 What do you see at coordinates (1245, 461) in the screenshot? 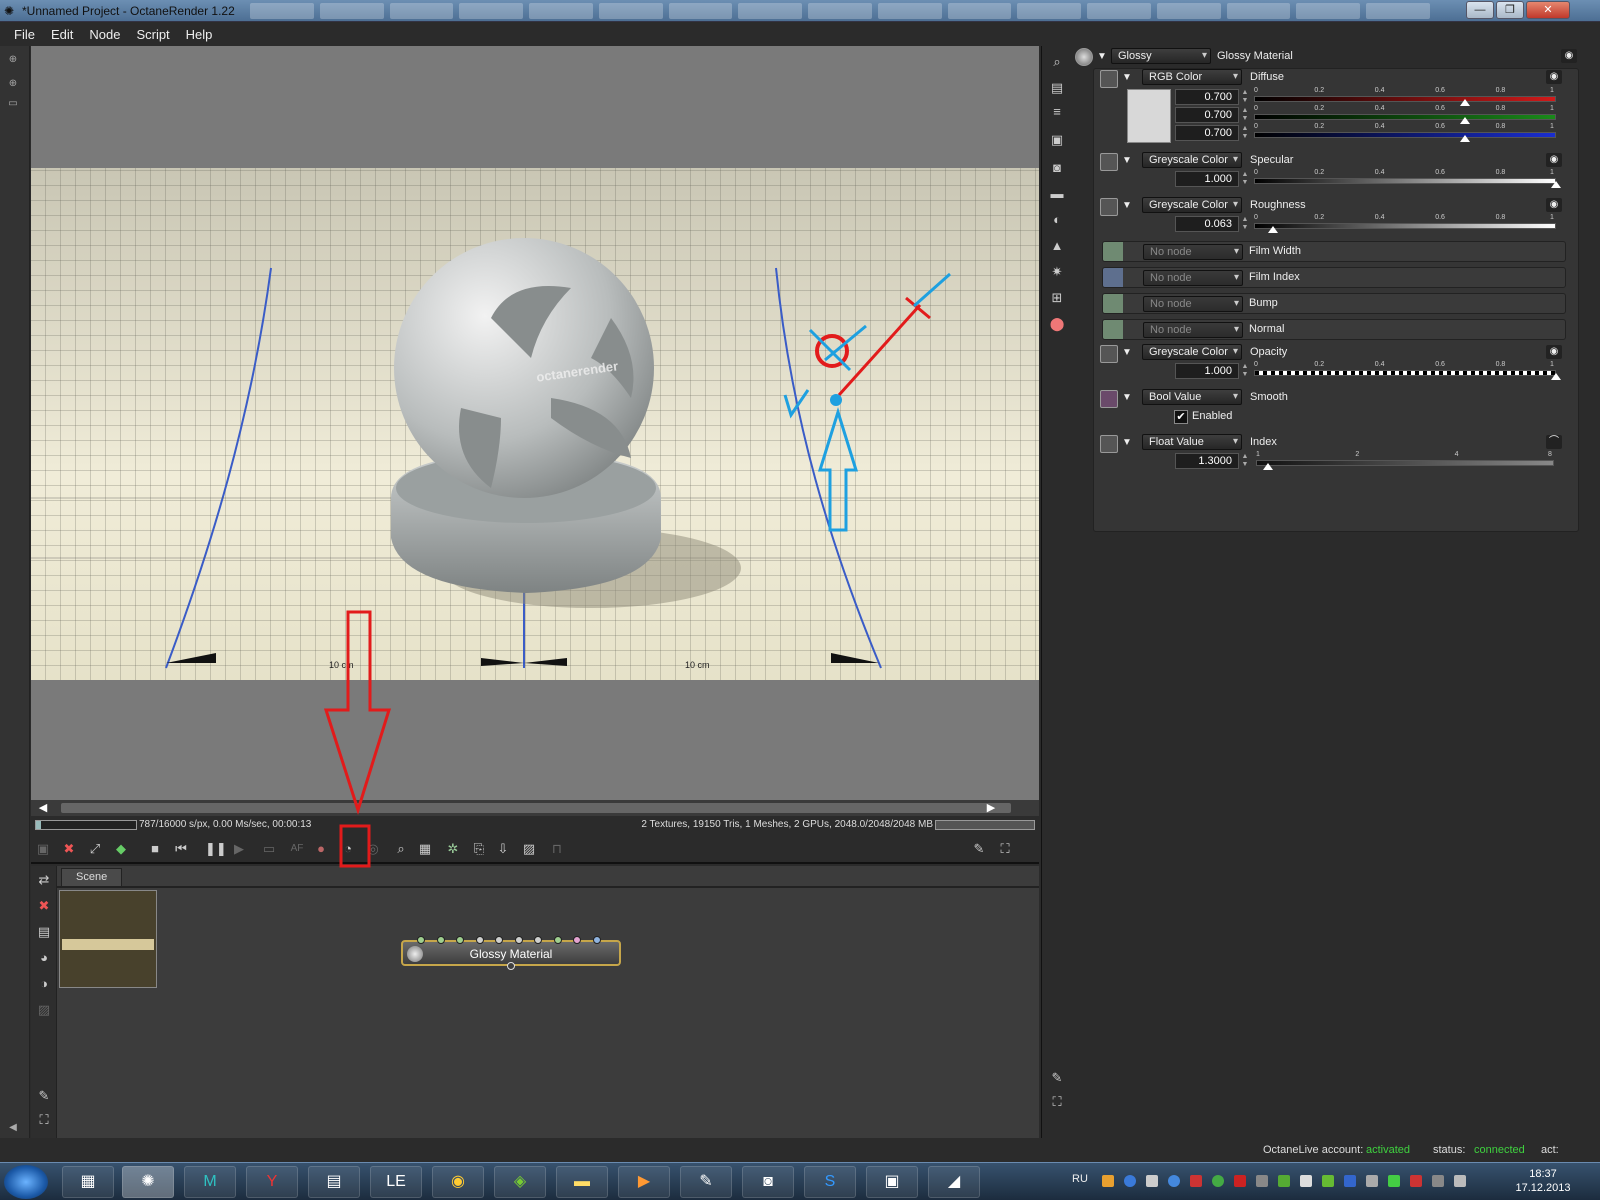
I see `index-spinner: ▲ ▼` at bounding box center [1245, 461].